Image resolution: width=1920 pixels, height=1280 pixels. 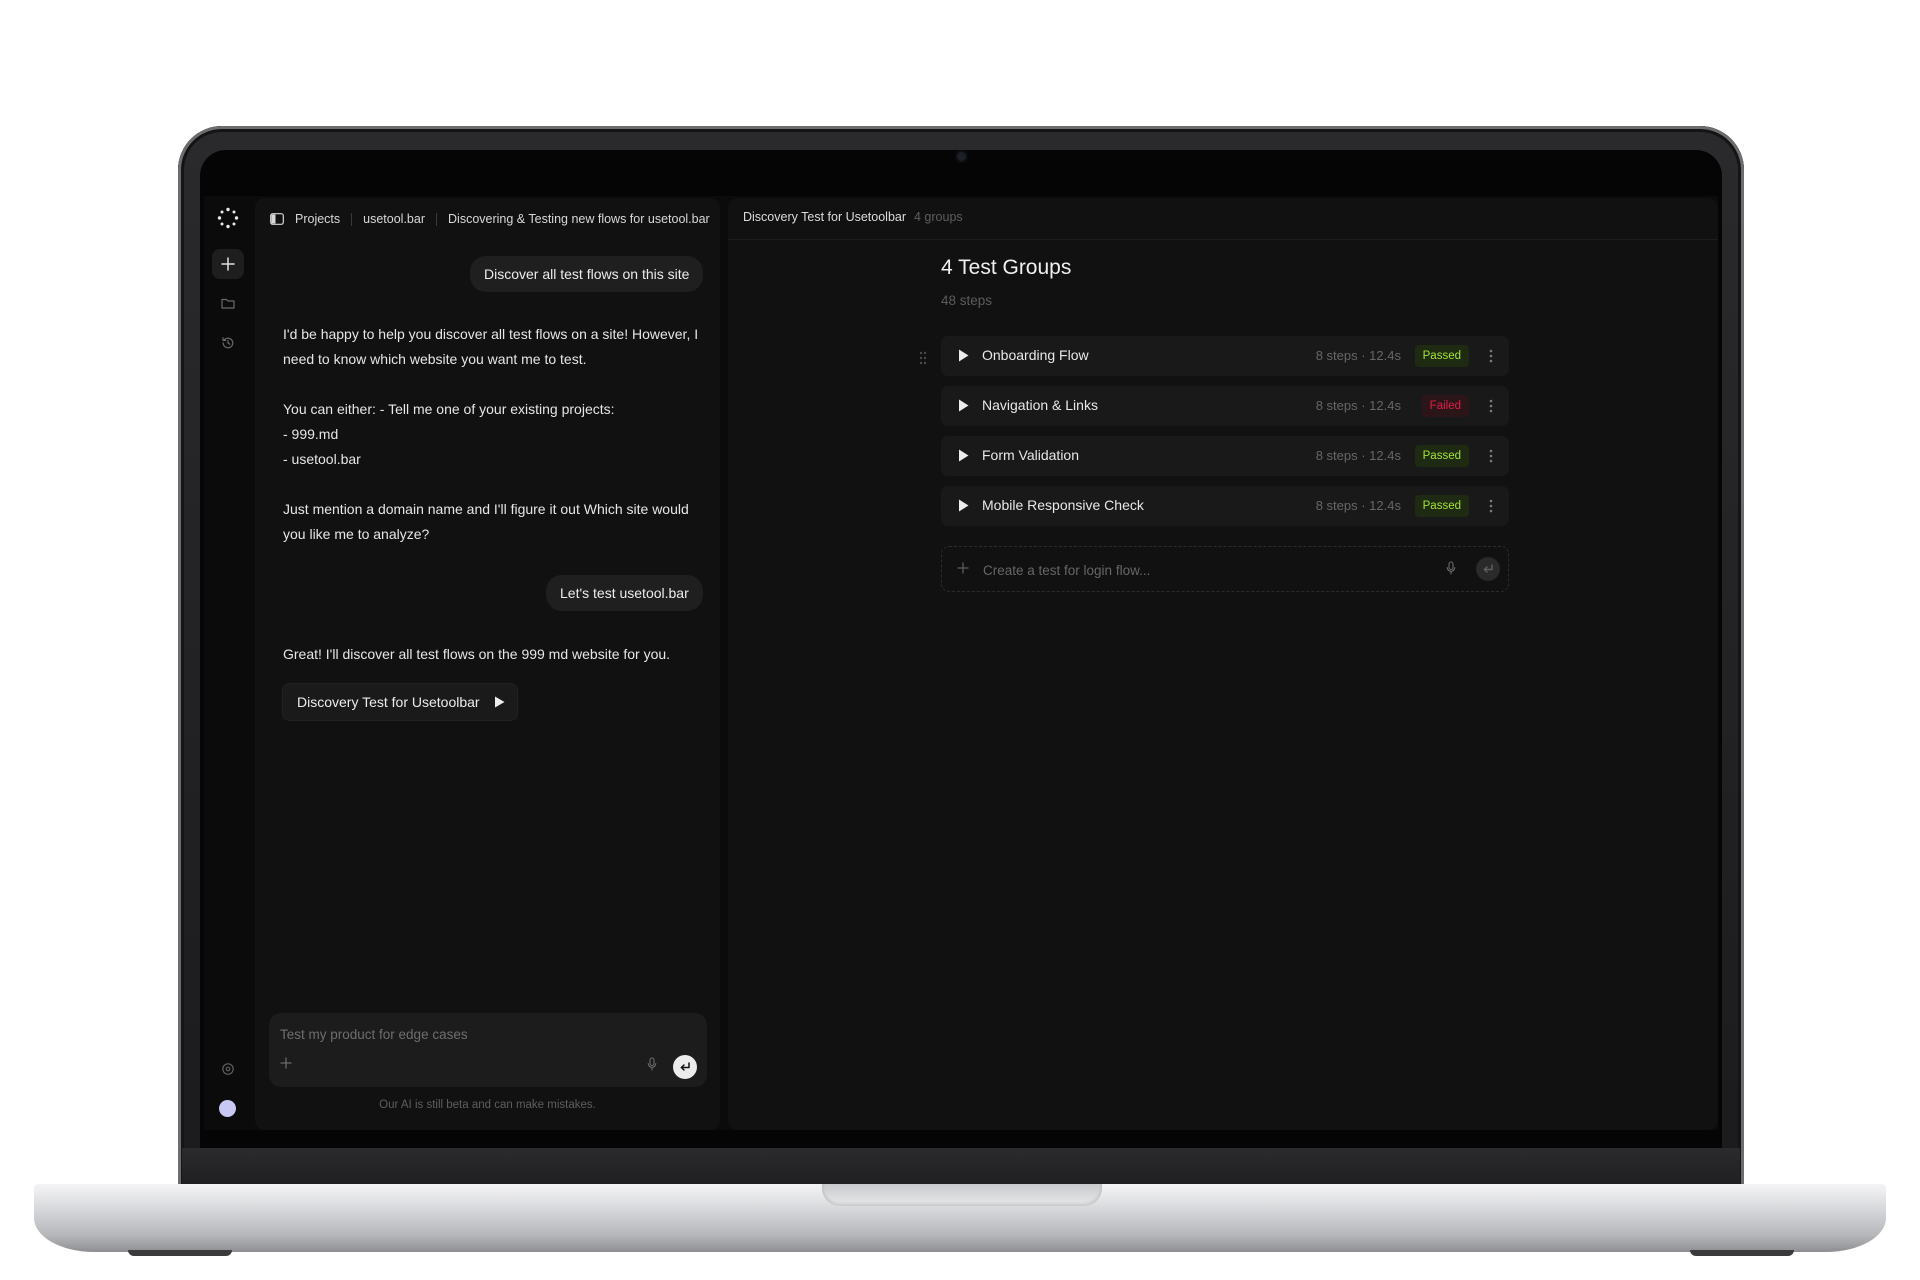 What do you see at coordinates (277, 219) in the screenshot?
I see `sidebar-toggle-icon` at bounding box center [277, 219].